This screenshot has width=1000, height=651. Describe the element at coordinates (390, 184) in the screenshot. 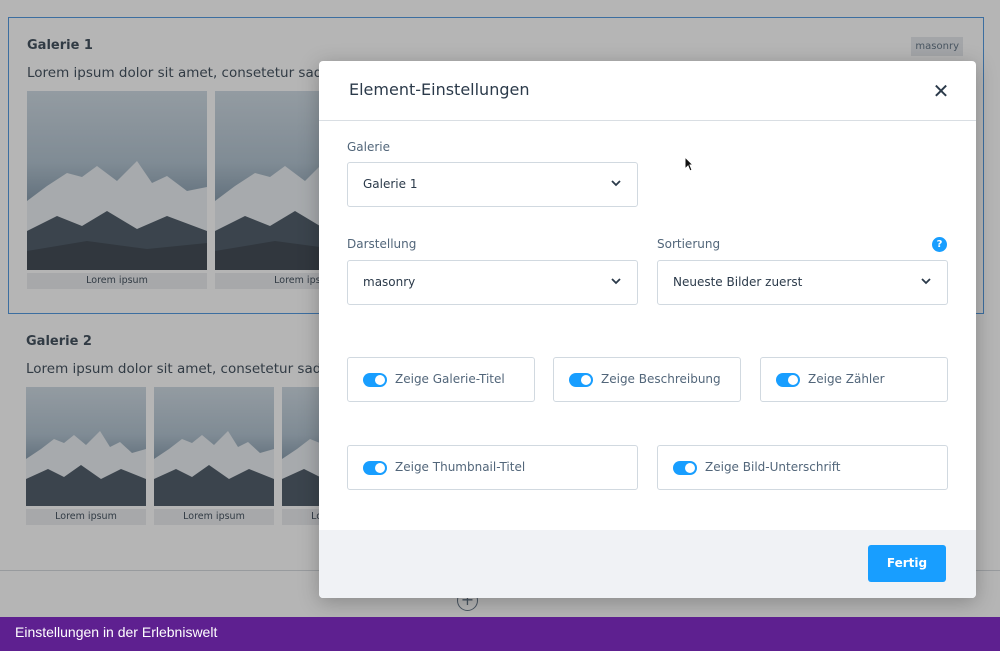

I see `gallery-select-value: Galerie 1` at that location.